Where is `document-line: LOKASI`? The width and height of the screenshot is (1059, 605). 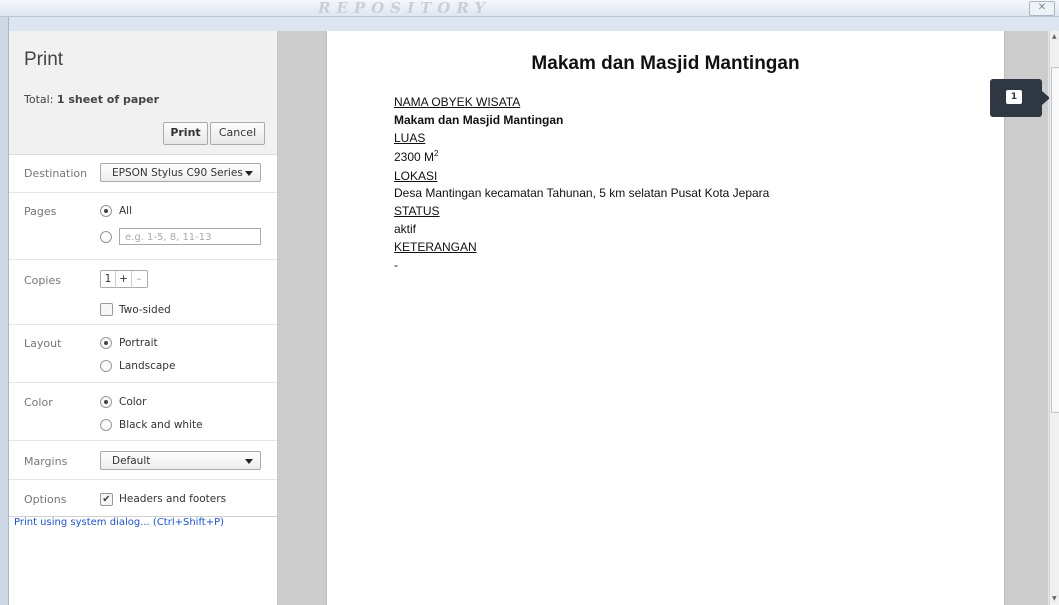
document-line: LOKASI is located at coordinates (415, 176).